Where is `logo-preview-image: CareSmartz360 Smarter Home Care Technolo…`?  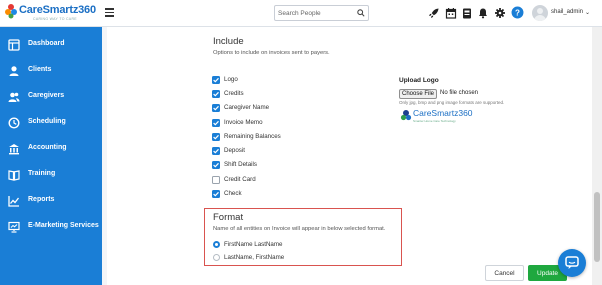 logo-preview-image: CareSmartz360 Smarter Home Care Technolo… is located at coordinates (438, 116).